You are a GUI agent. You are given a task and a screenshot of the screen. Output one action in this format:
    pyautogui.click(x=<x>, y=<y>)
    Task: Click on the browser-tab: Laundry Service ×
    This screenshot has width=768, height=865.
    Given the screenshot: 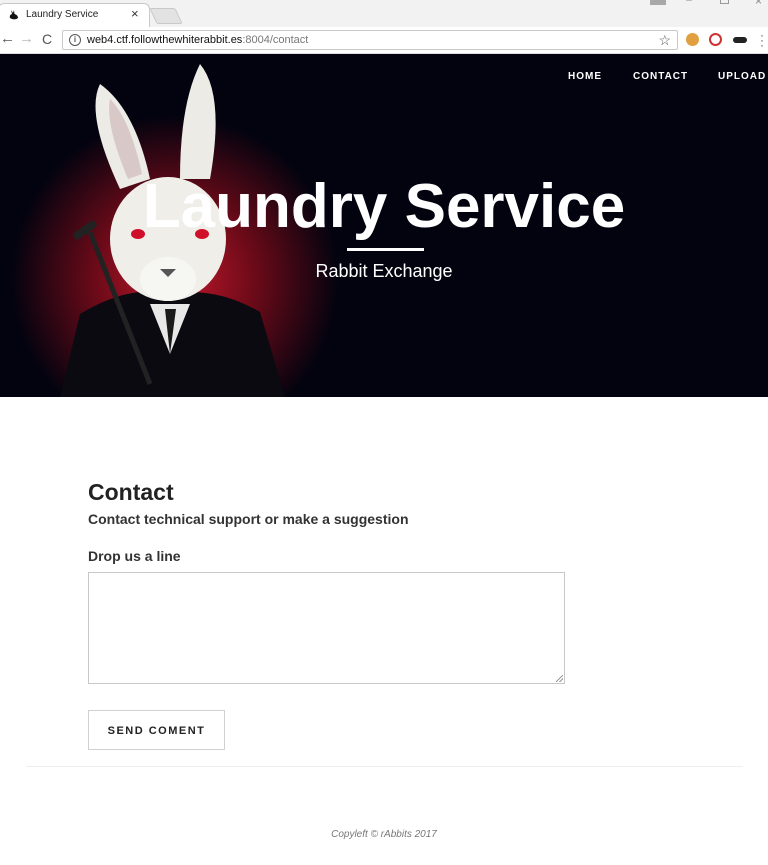 What is the action you would take?
    pyautogui.click(x=75, y=15)
    